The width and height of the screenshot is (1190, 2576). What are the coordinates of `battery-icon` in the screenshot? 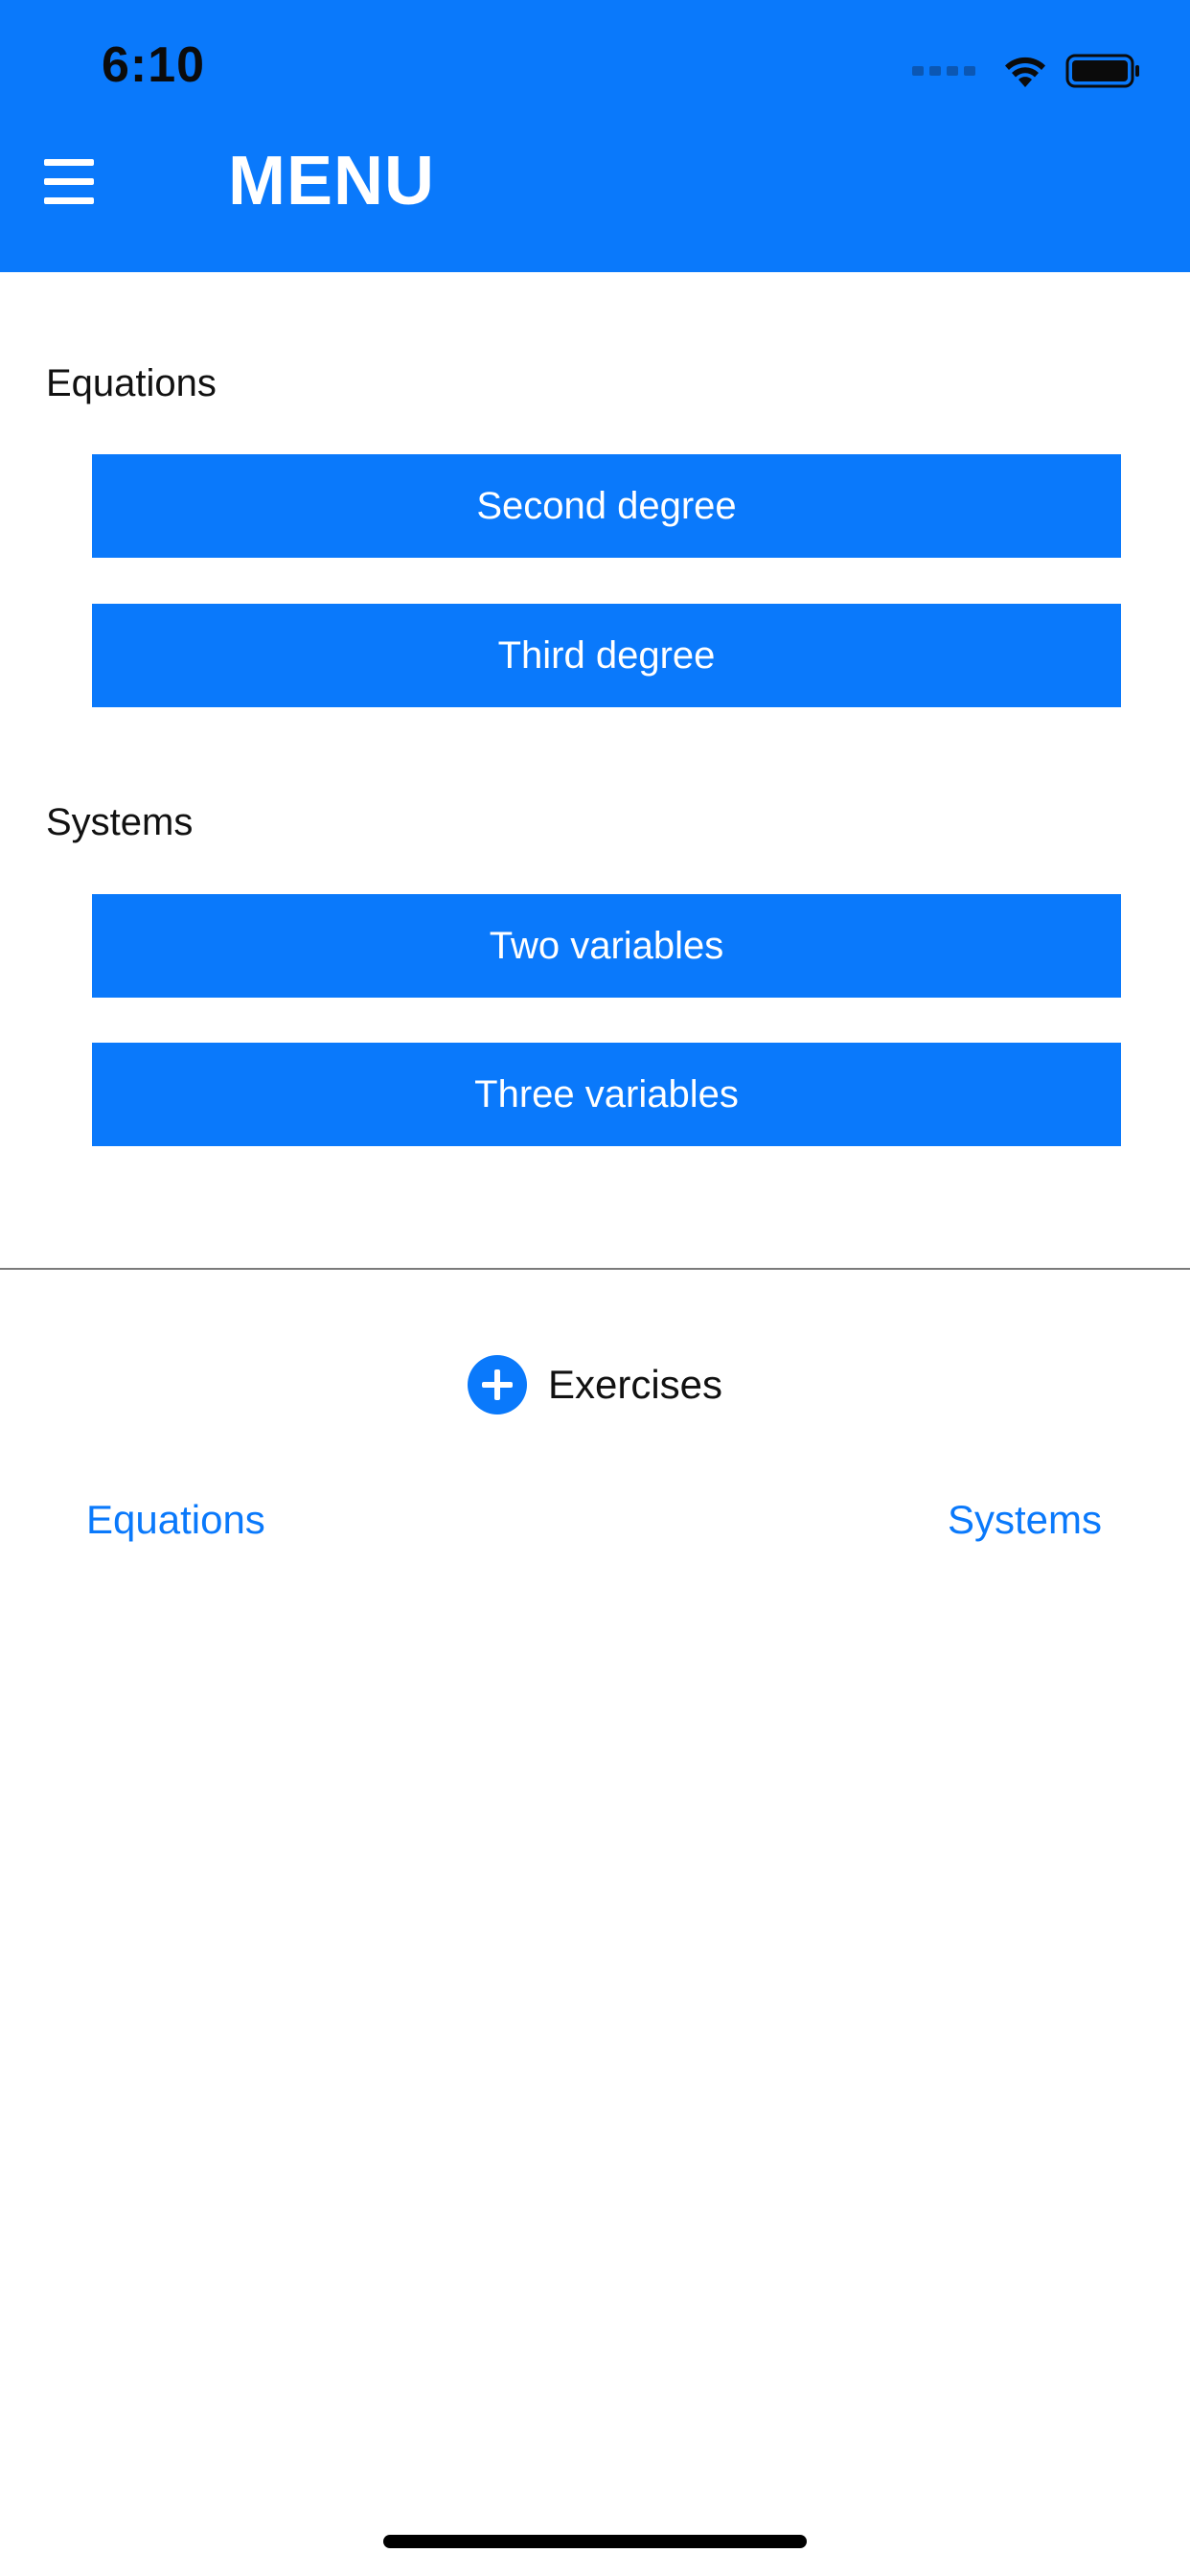 It's located at (1102, 71).